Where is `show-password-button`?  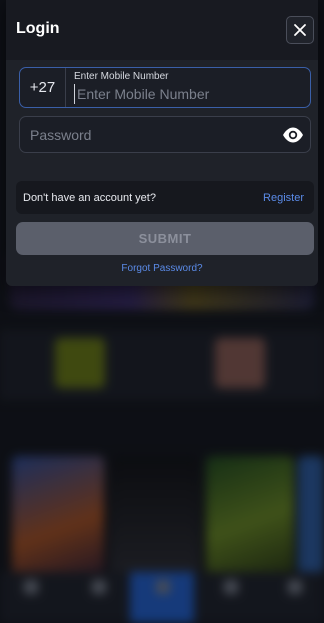
show-password-button is located at coordinates (293, 135).